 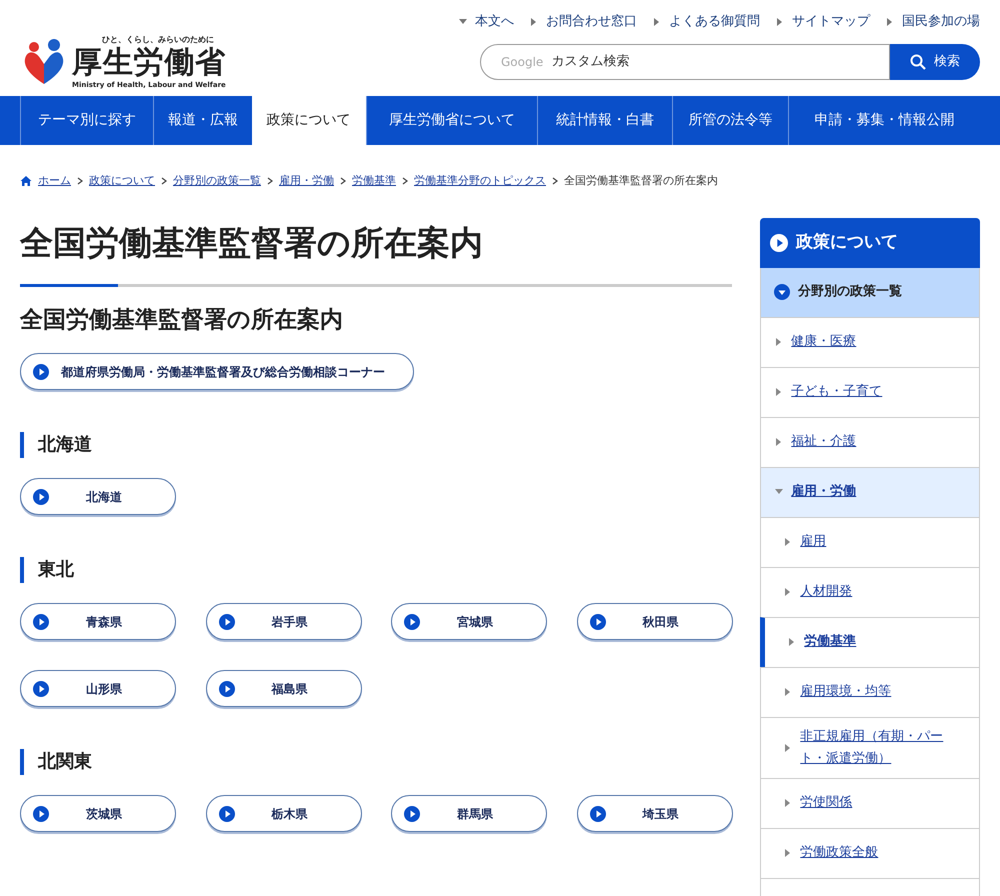 What do you see at coordinates (374, 181) in the screenshot?
I see `breadcrumb-link: 労働基準` at bounding box center [374, 181].